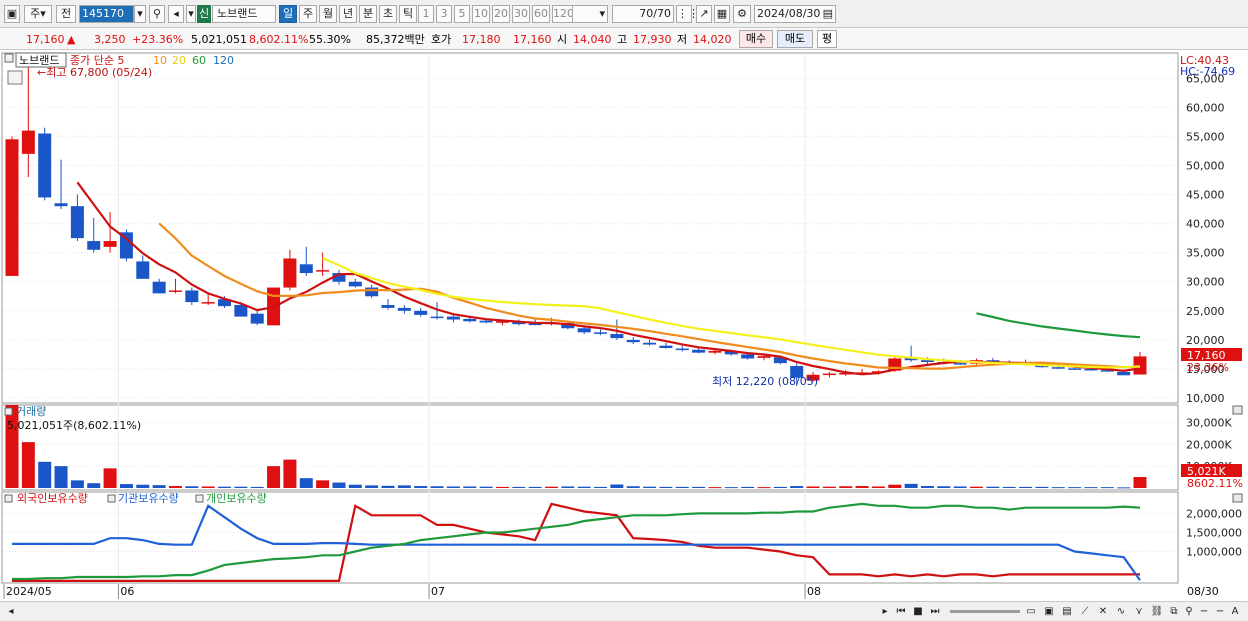 The height and width of the screenshot is (621, 1248). I want to click on institution-menu-icon, so click(111, 498).